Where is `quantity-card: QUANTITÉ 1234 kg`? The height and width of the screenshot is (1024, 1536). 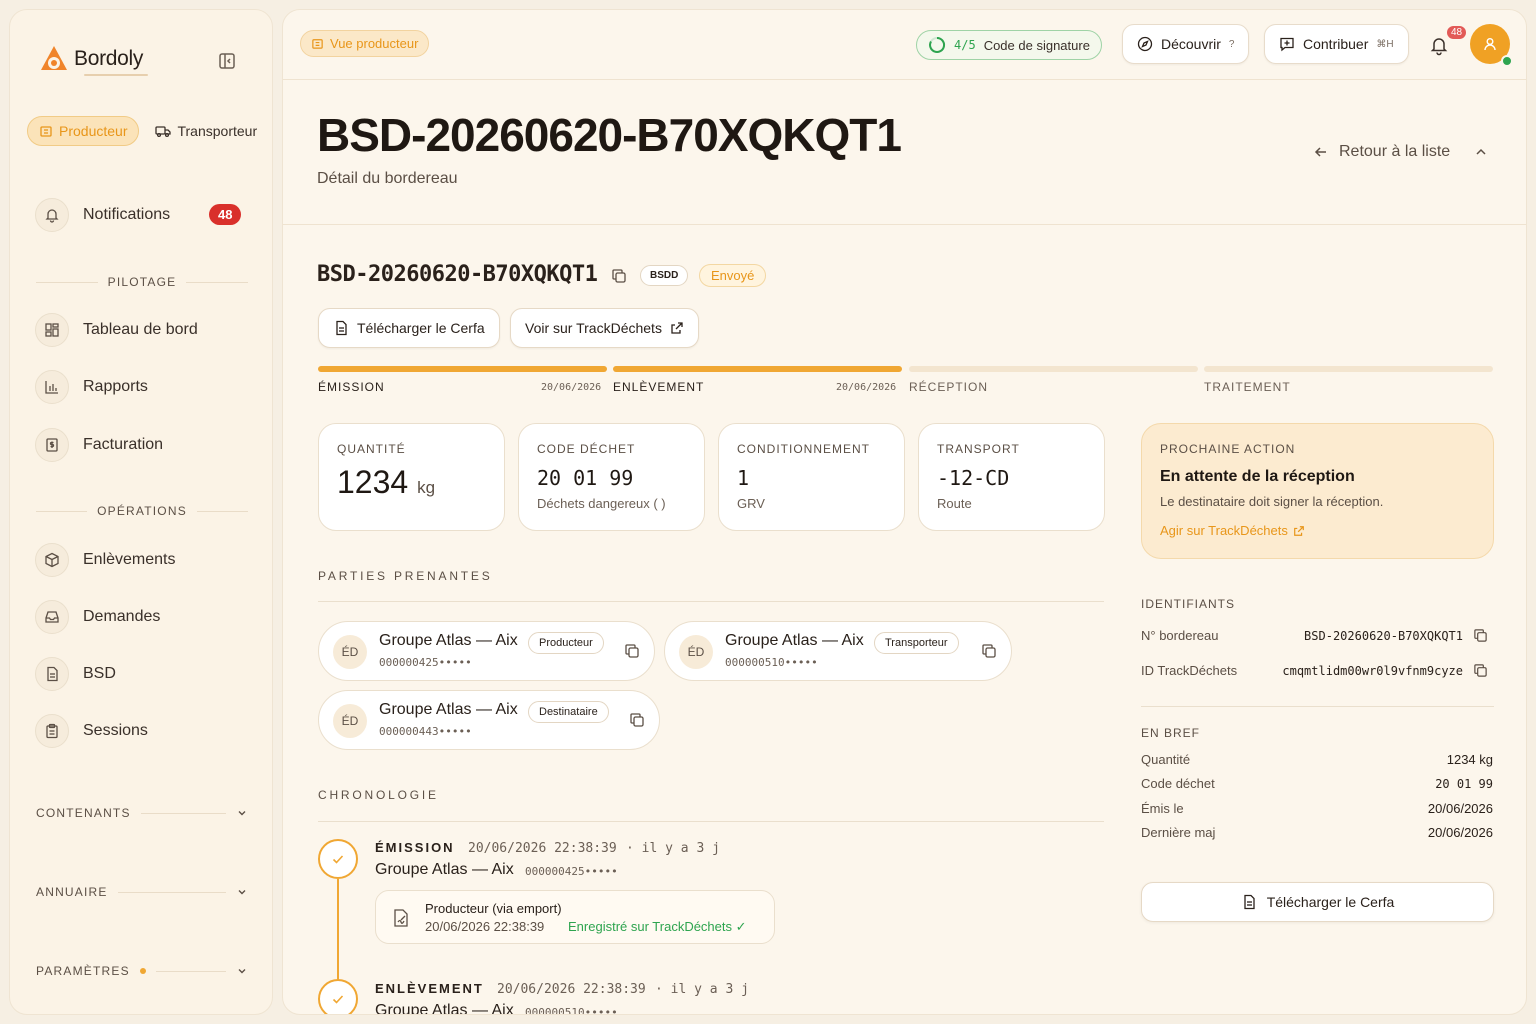
quantity-card: QUANTITÉ 1234 kg is located at coordinates (411, 477).